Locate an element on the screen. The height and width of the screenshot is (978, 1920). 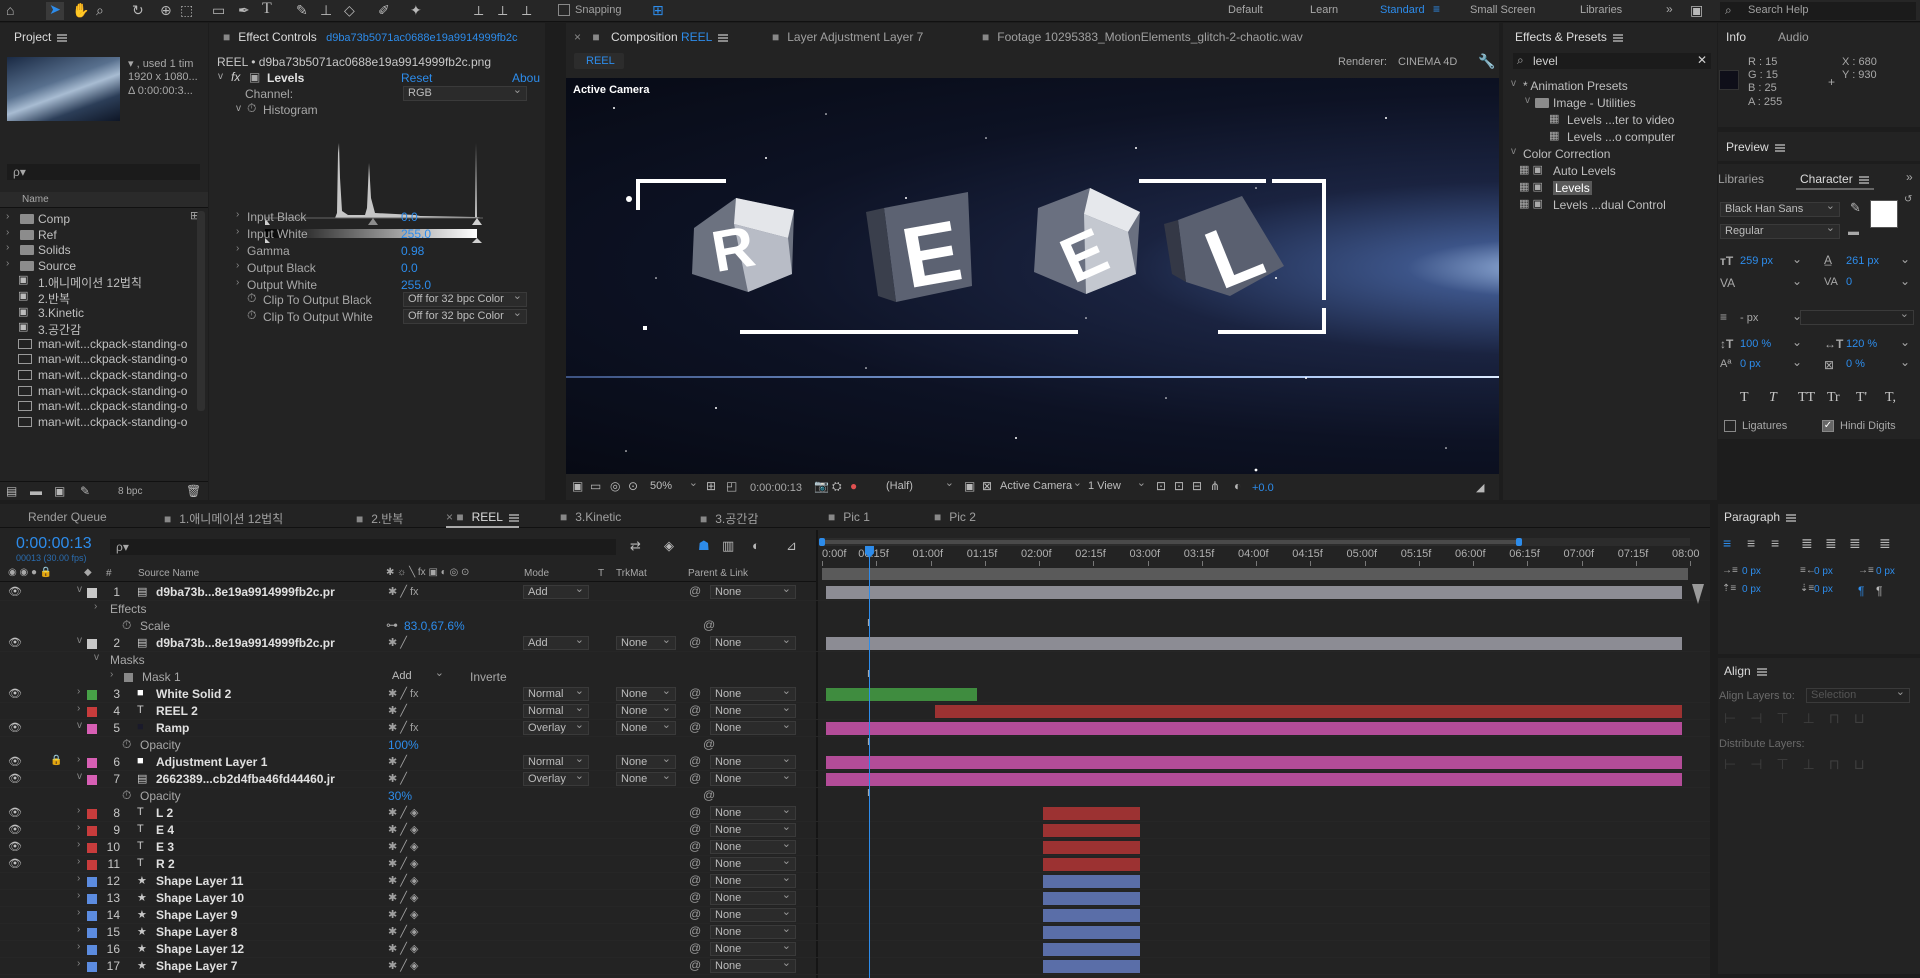
current-time: 0:00:00:13 is located at coordinates (776, 488).